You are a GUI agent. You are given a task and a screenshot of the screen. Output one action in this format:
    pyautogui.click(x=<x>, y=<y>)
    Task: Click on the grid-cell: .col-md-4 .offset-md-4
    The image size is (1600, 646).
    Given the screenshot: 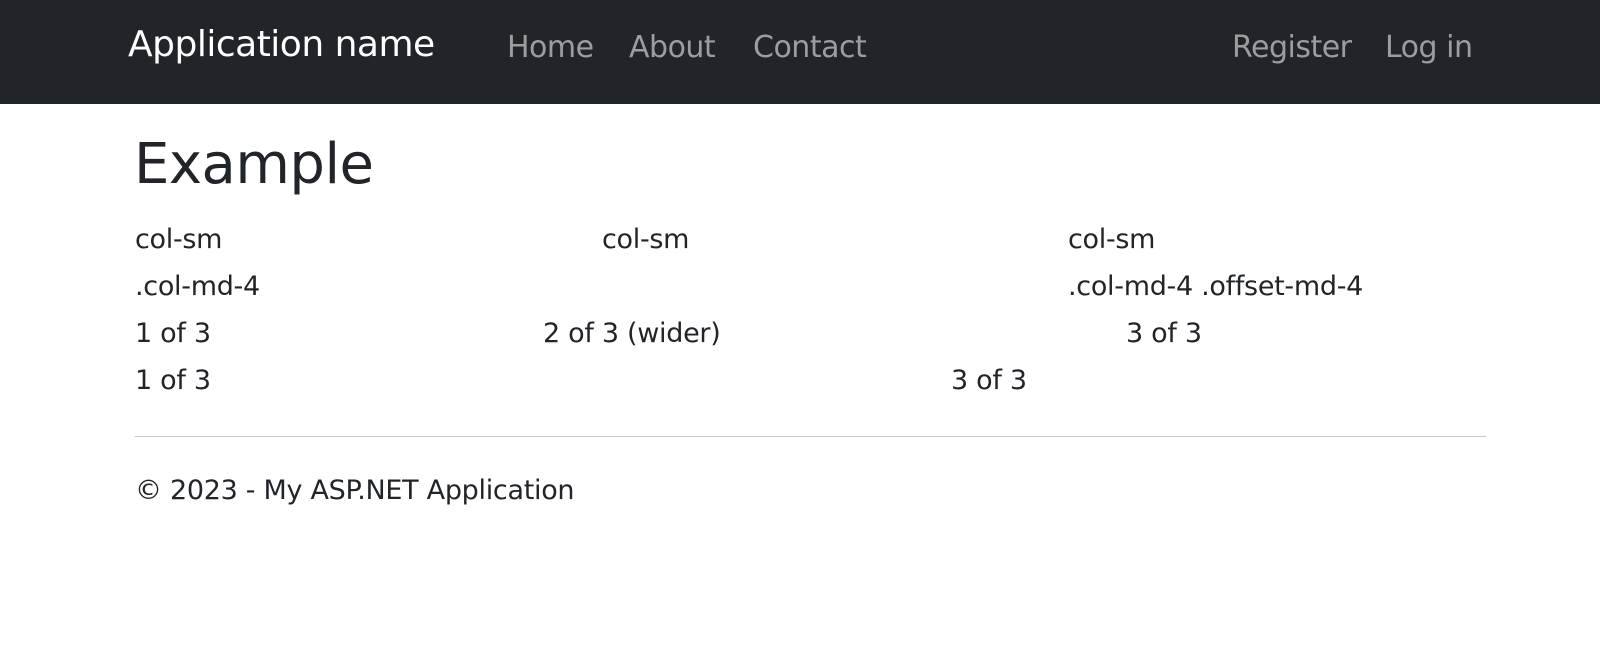 What is the action you would take?
    pyautogui.click(x=1216, y=286)
    